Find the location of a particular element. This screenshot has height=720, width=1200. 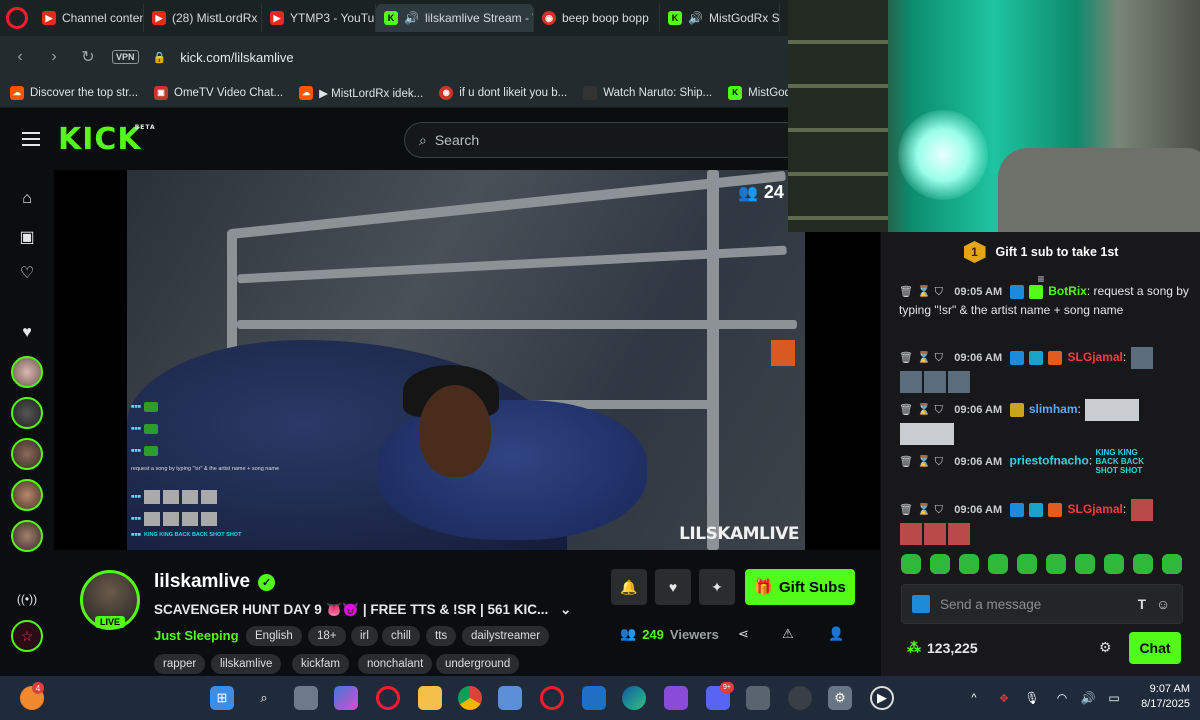

browser-tab: ▶ (28) MistLordRx is located at coordinates (203, 18).